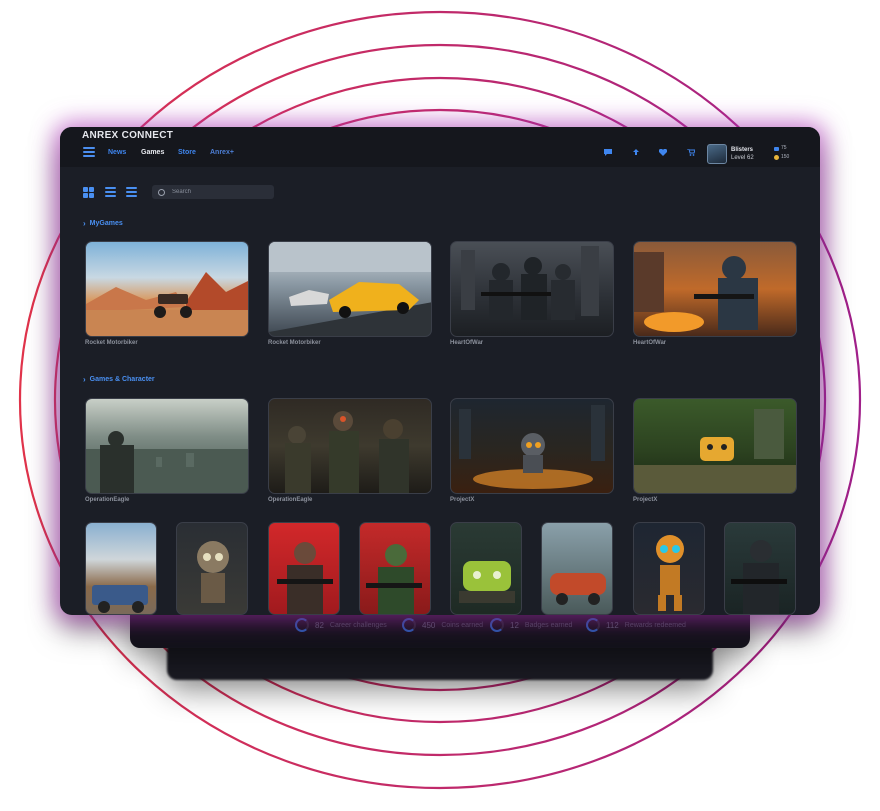 This screenshot has height=811, width=880. Describe the element at coordinates (462, 625) in the screenshot. I see `stat-label: Coins earned` at that location.